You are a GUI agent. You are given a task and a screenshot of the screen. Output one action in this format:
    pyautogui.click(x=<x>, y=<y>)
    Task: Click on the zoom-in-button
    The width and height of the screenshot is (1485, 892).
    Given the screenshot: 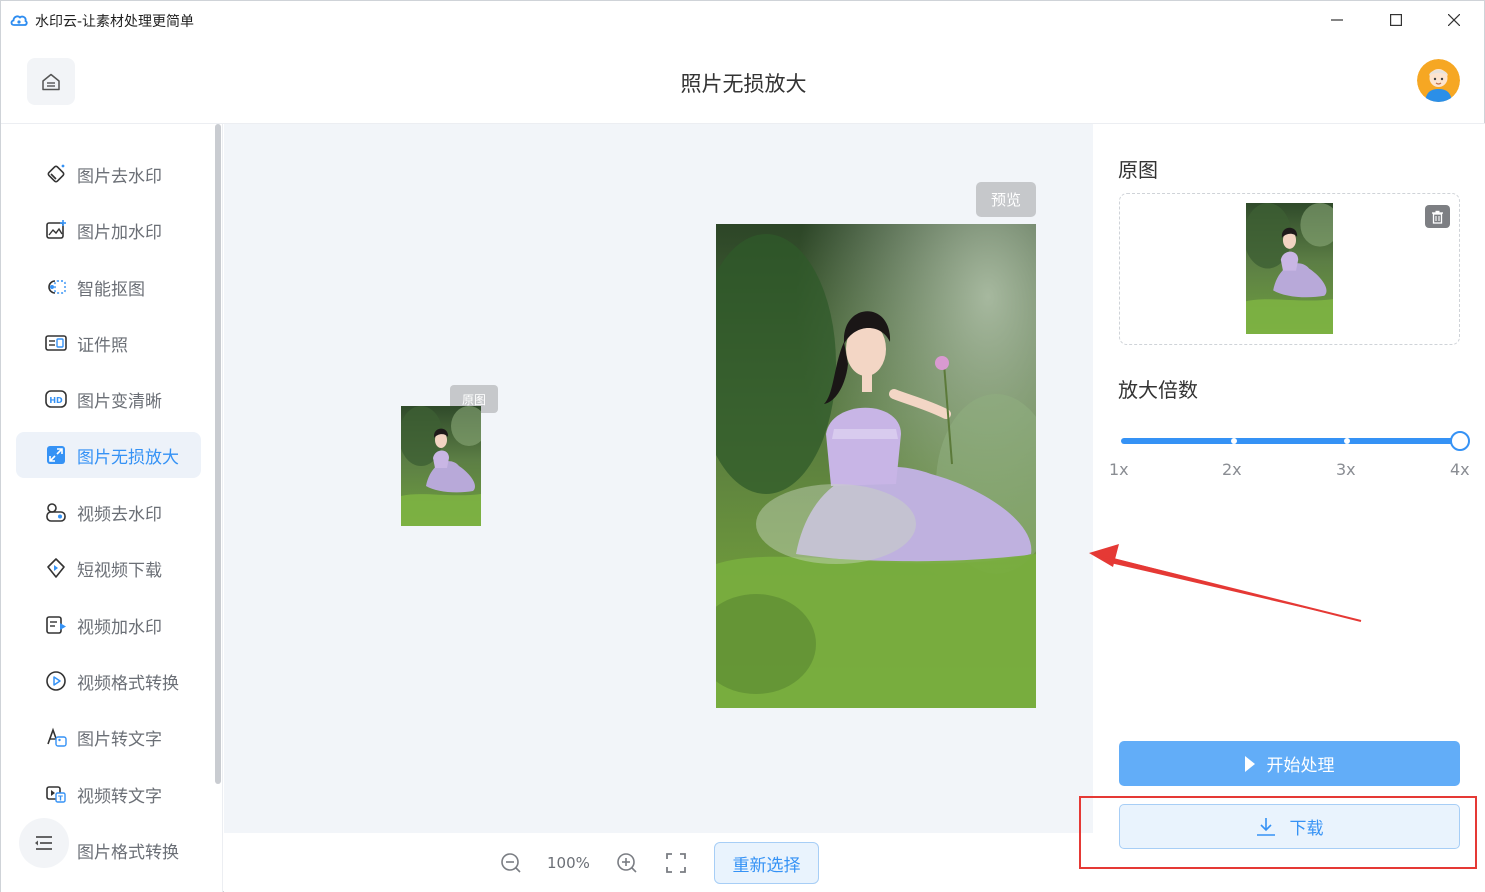 What is the action you would take?
    pyautogui.click(x=627, y=863)
    